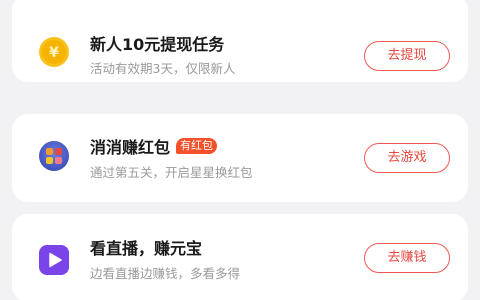  I want to click on task-title-row: 看直播，赚元宝, so click(146, 247).